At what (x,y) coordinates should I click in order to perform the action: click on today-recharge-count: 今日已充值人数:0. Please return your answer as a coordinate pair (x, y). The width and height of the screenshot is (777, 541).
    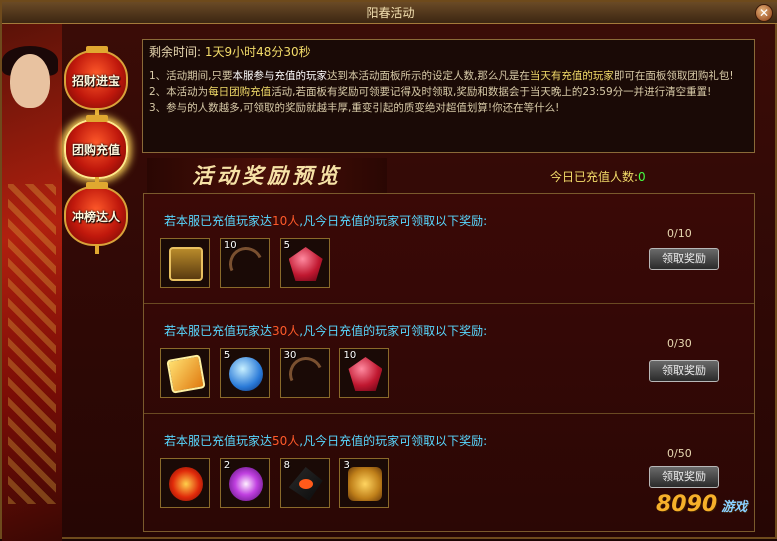
    Looking at the image, I should click on (598, 177).